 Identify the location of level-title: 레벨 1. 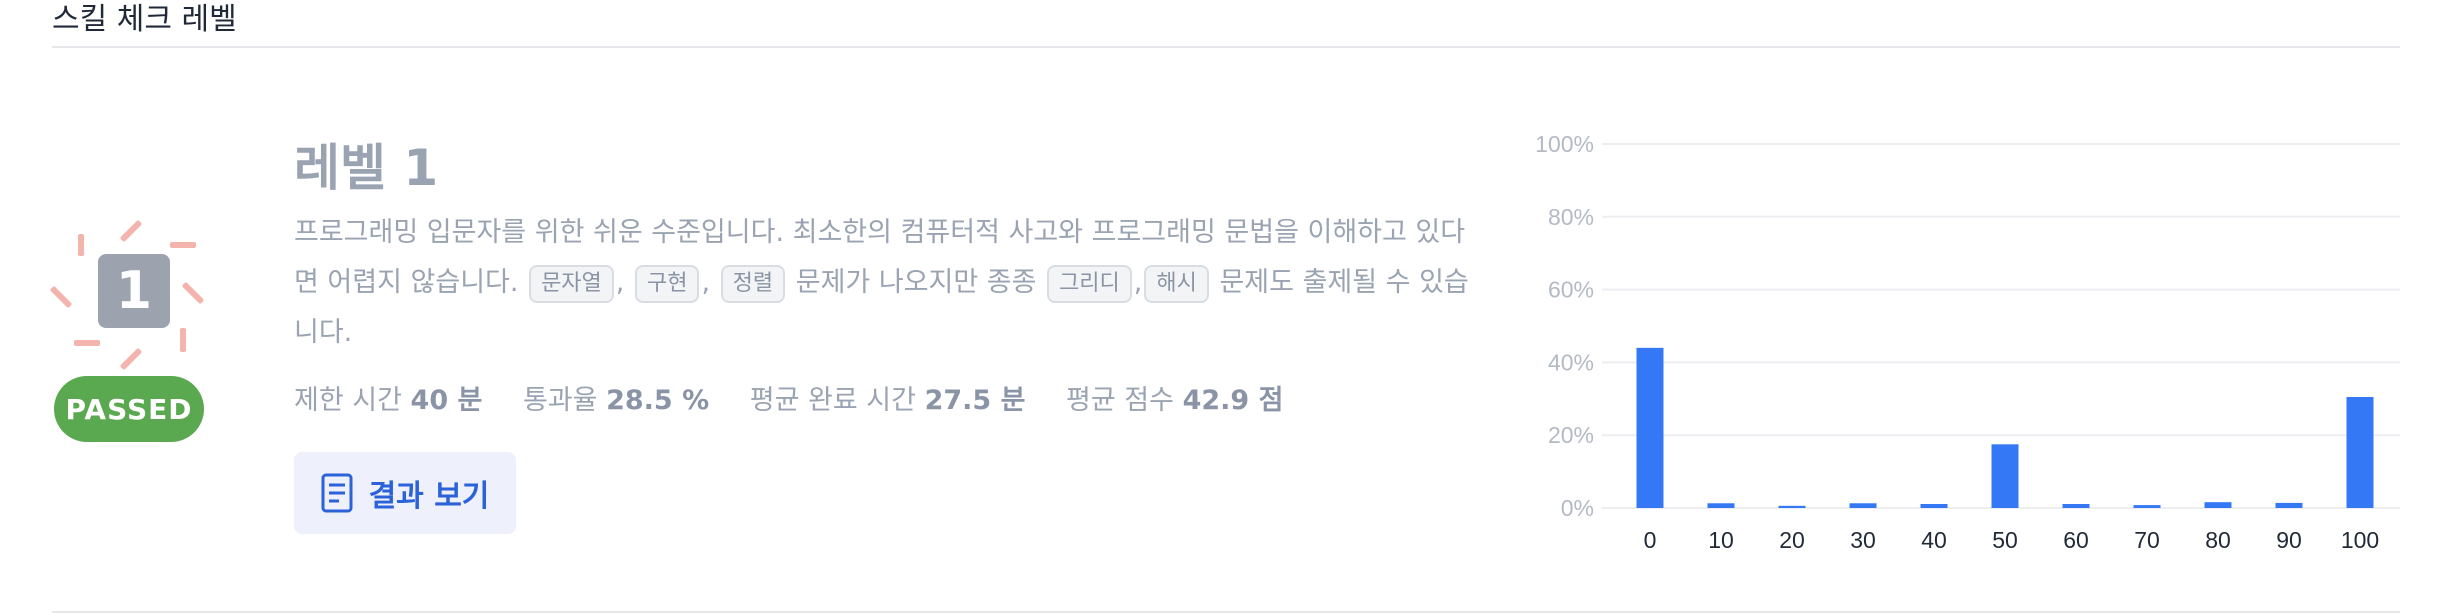
(366, 168).